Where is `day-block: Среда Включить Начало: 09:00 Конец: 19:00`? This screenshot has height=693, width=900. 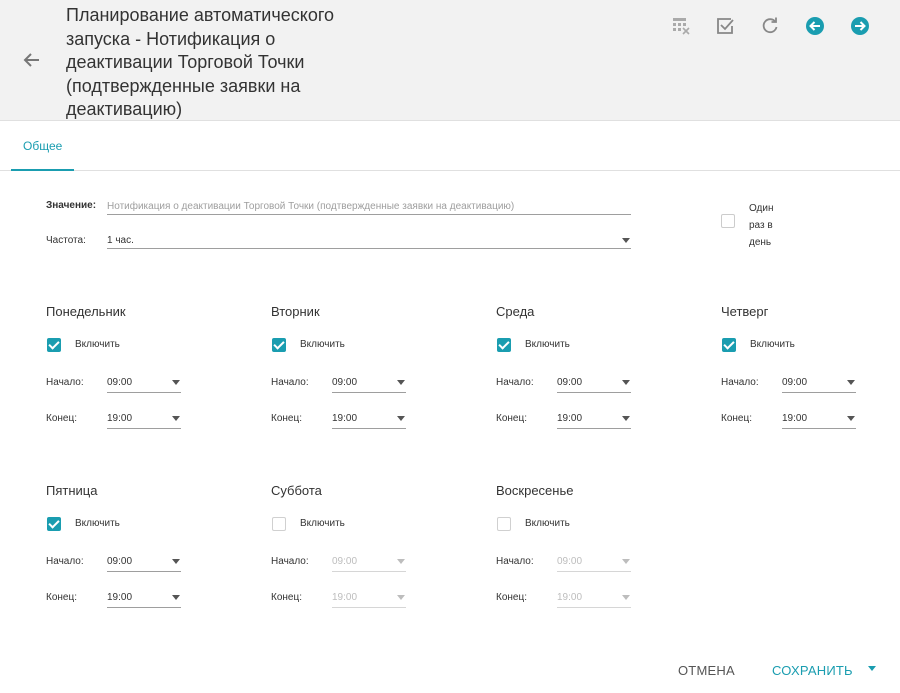 day-block: Среда Включить Начало: 09:00 Конец: 19:00 is located at coordinates (596, 374).